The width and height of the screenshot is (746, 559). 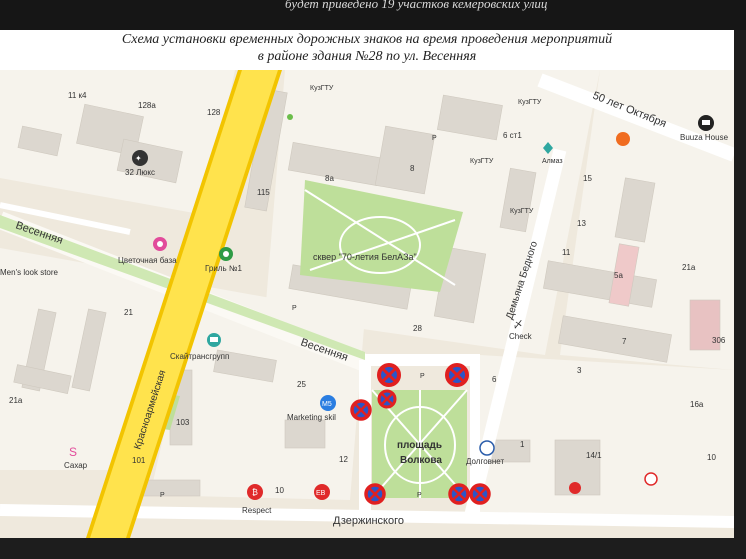 What do you see at coordinates (697, 404) in the screenshot?
I see `house-16a: 16а` at bounding box center [697, 404].